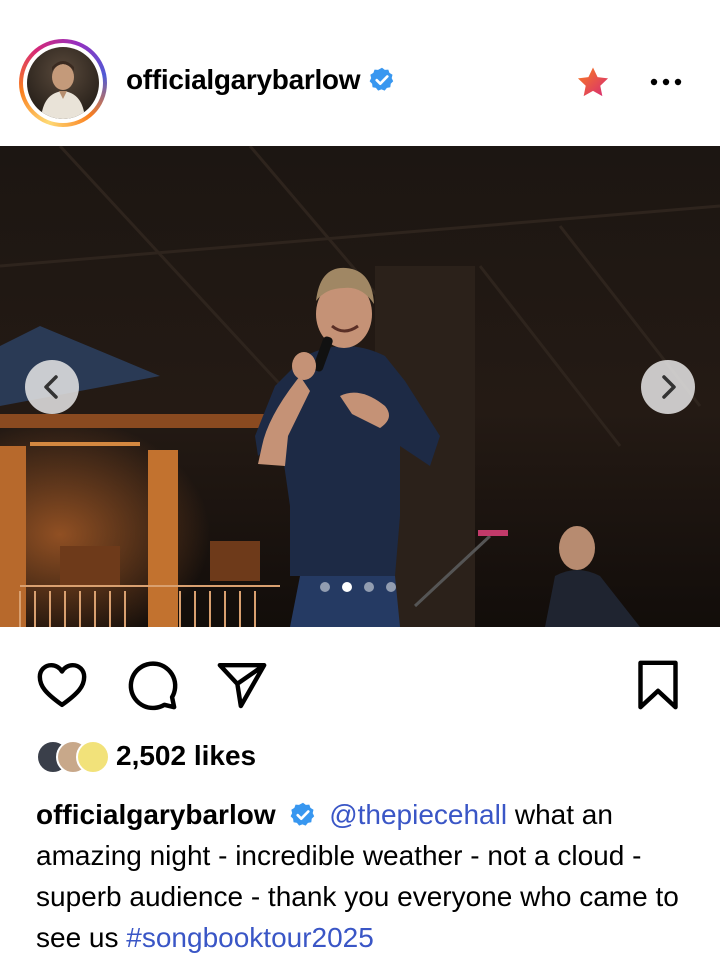  Describe the element at coordinates (360, 682) in the screenshot. I see `post-actions` at that location.